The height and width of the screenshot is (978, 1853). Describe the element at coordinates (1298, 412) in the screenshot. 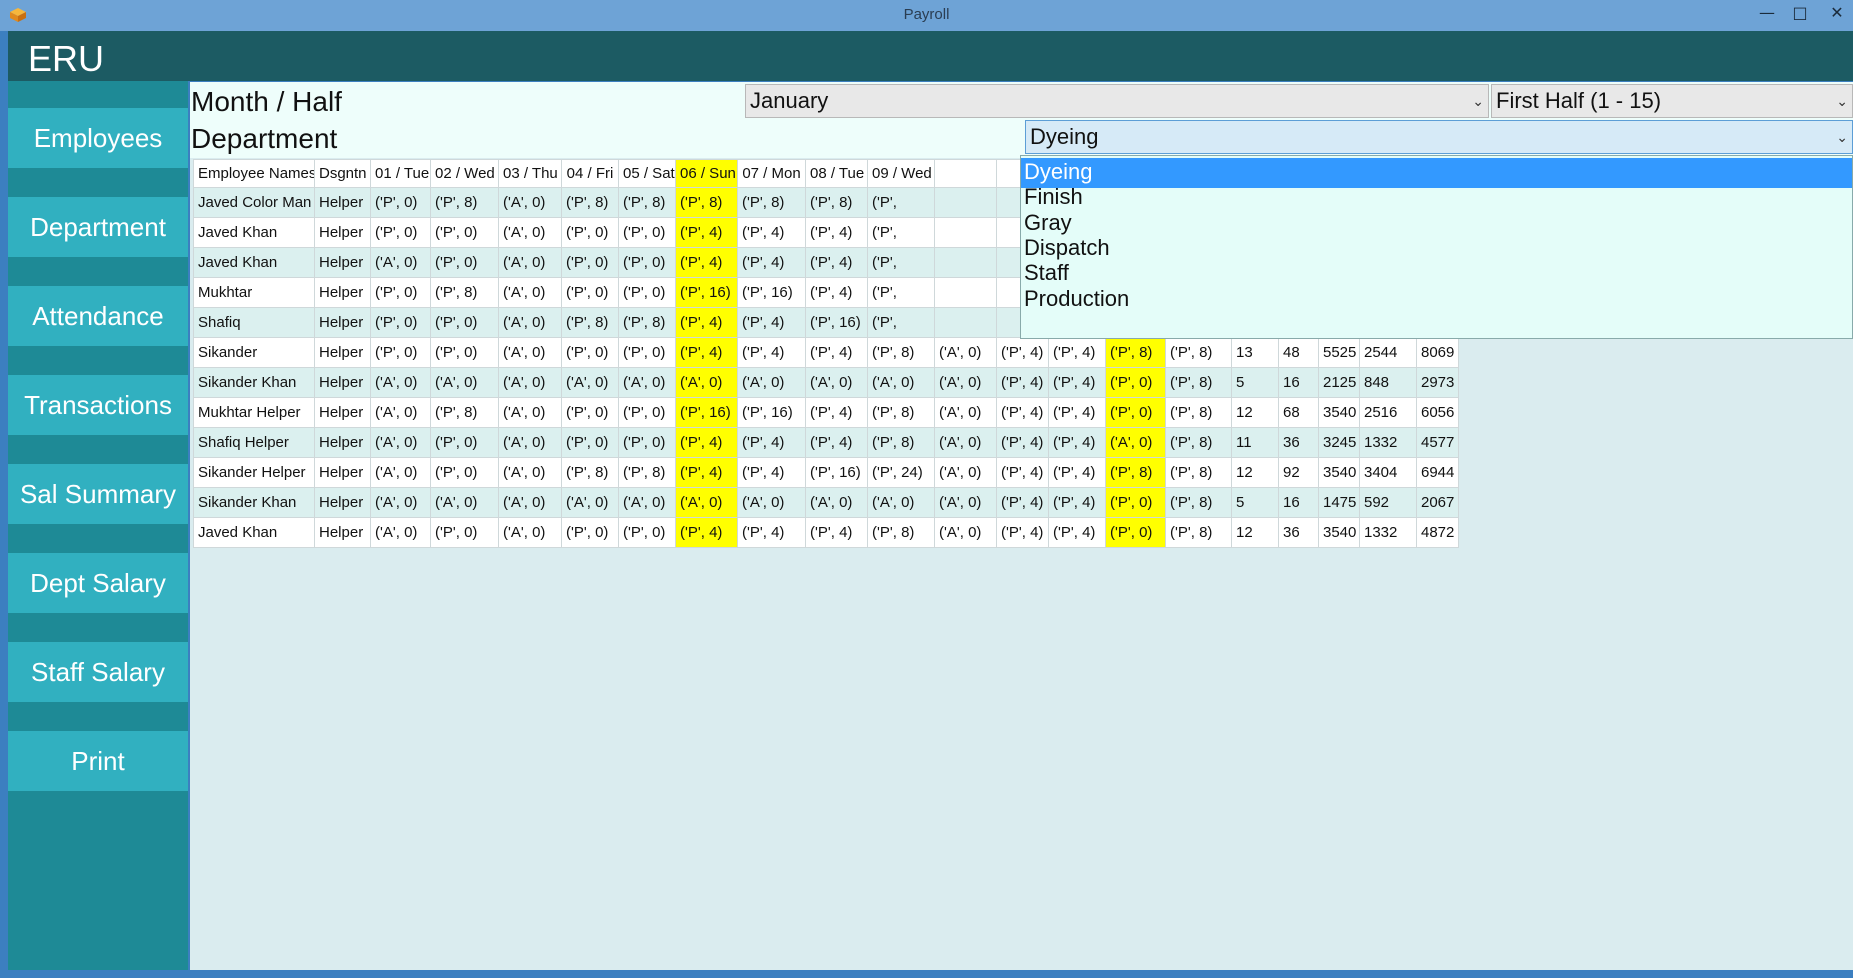

I see `table-cell: 68` at that location.